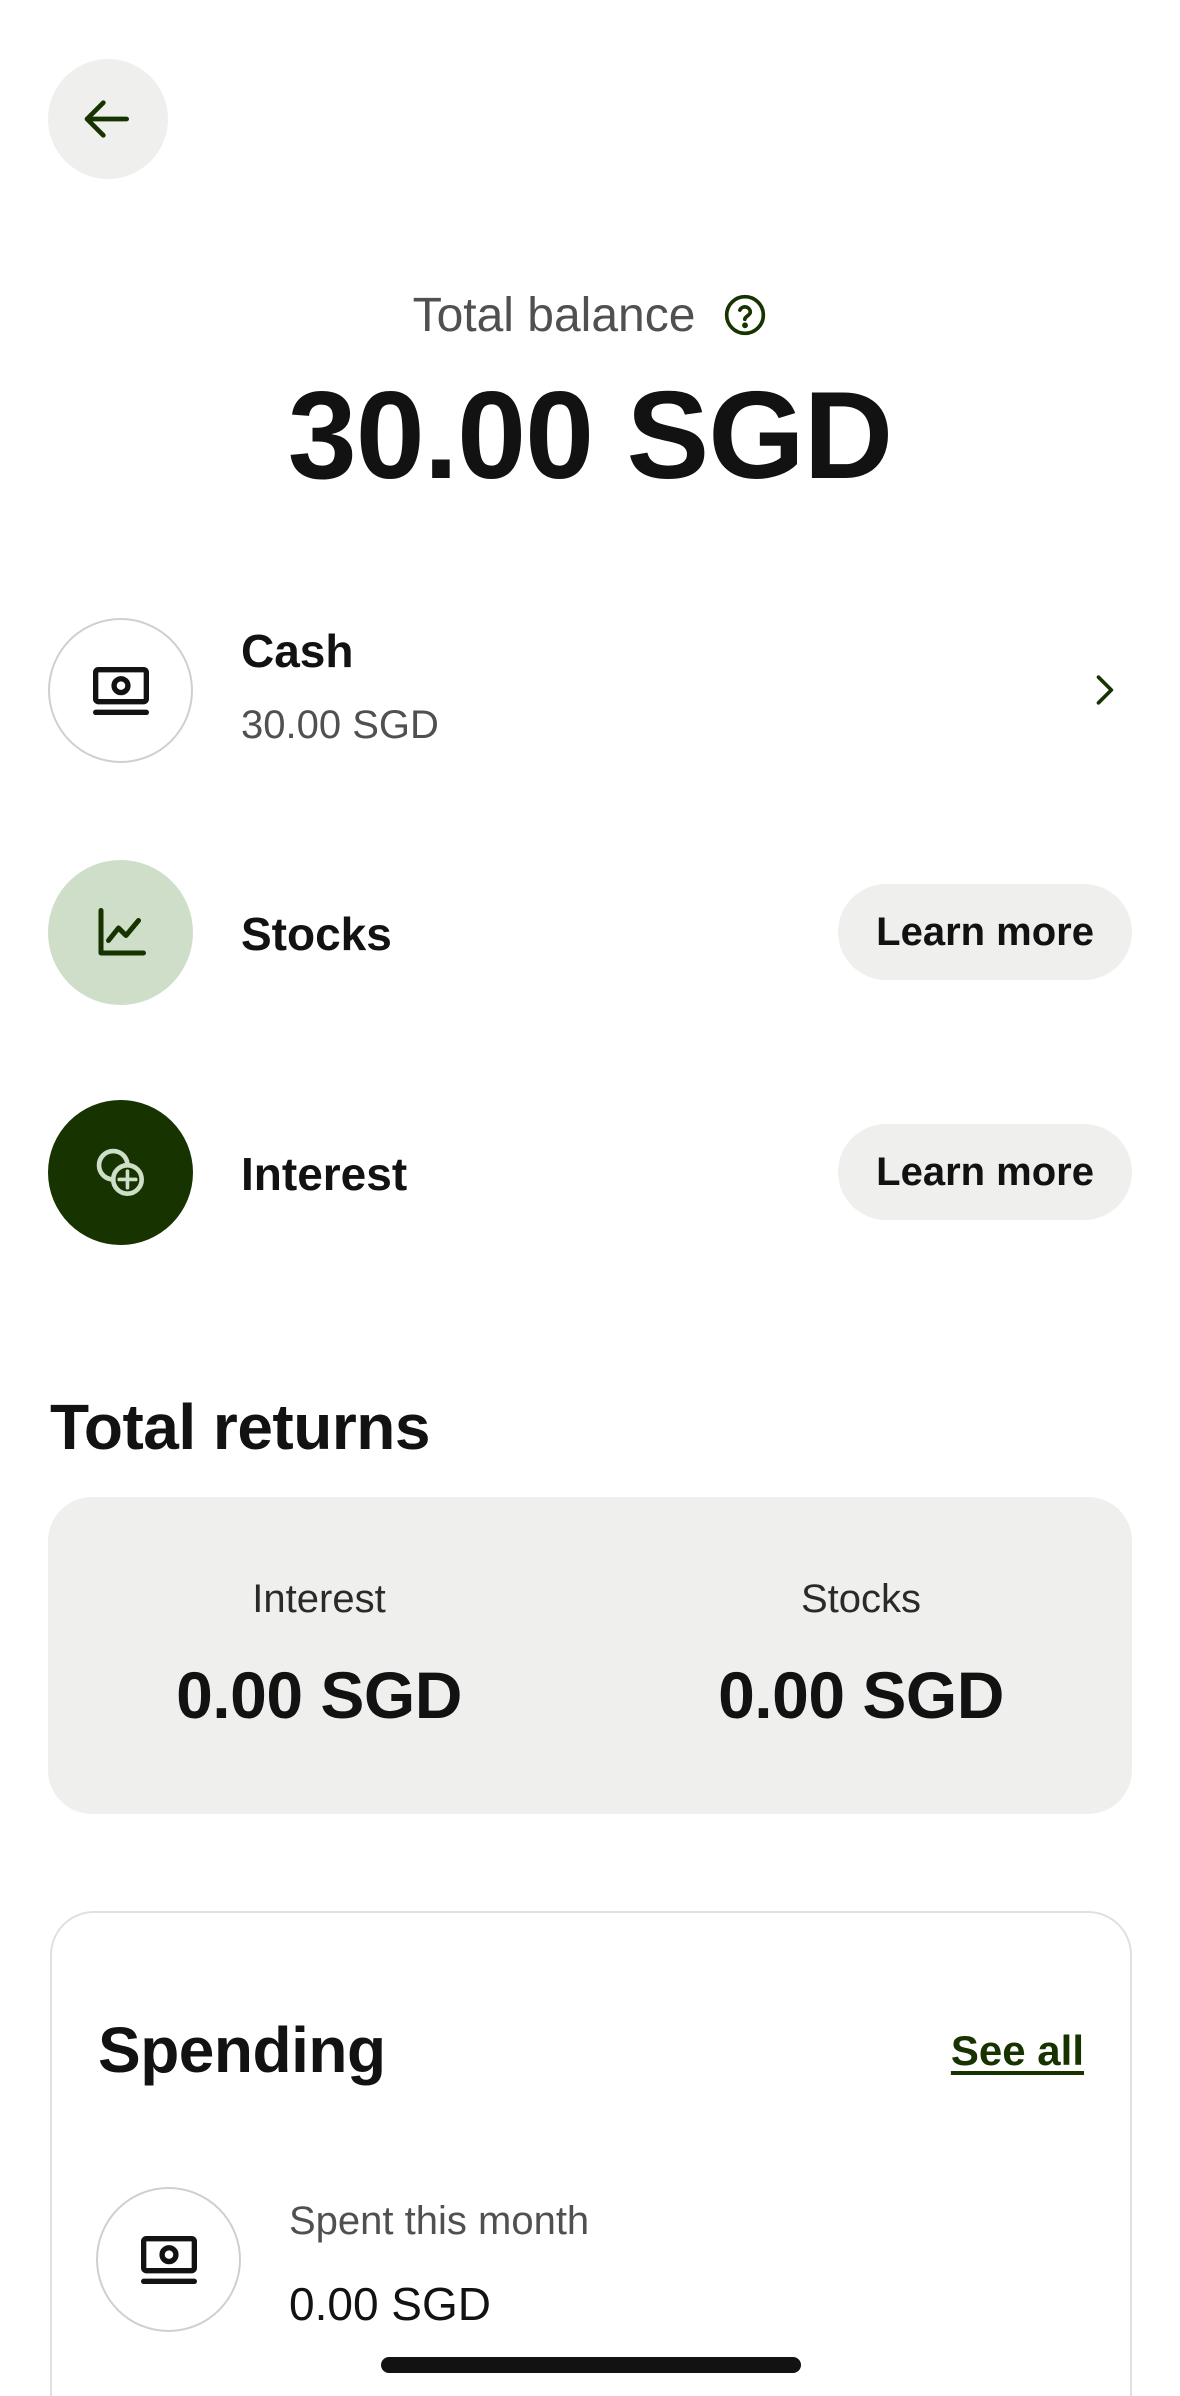  What do you see at coordinates (319, 1599) in the screenshot?
I see `returns-interest-label: Interest` at bounding box center [319, 1599].